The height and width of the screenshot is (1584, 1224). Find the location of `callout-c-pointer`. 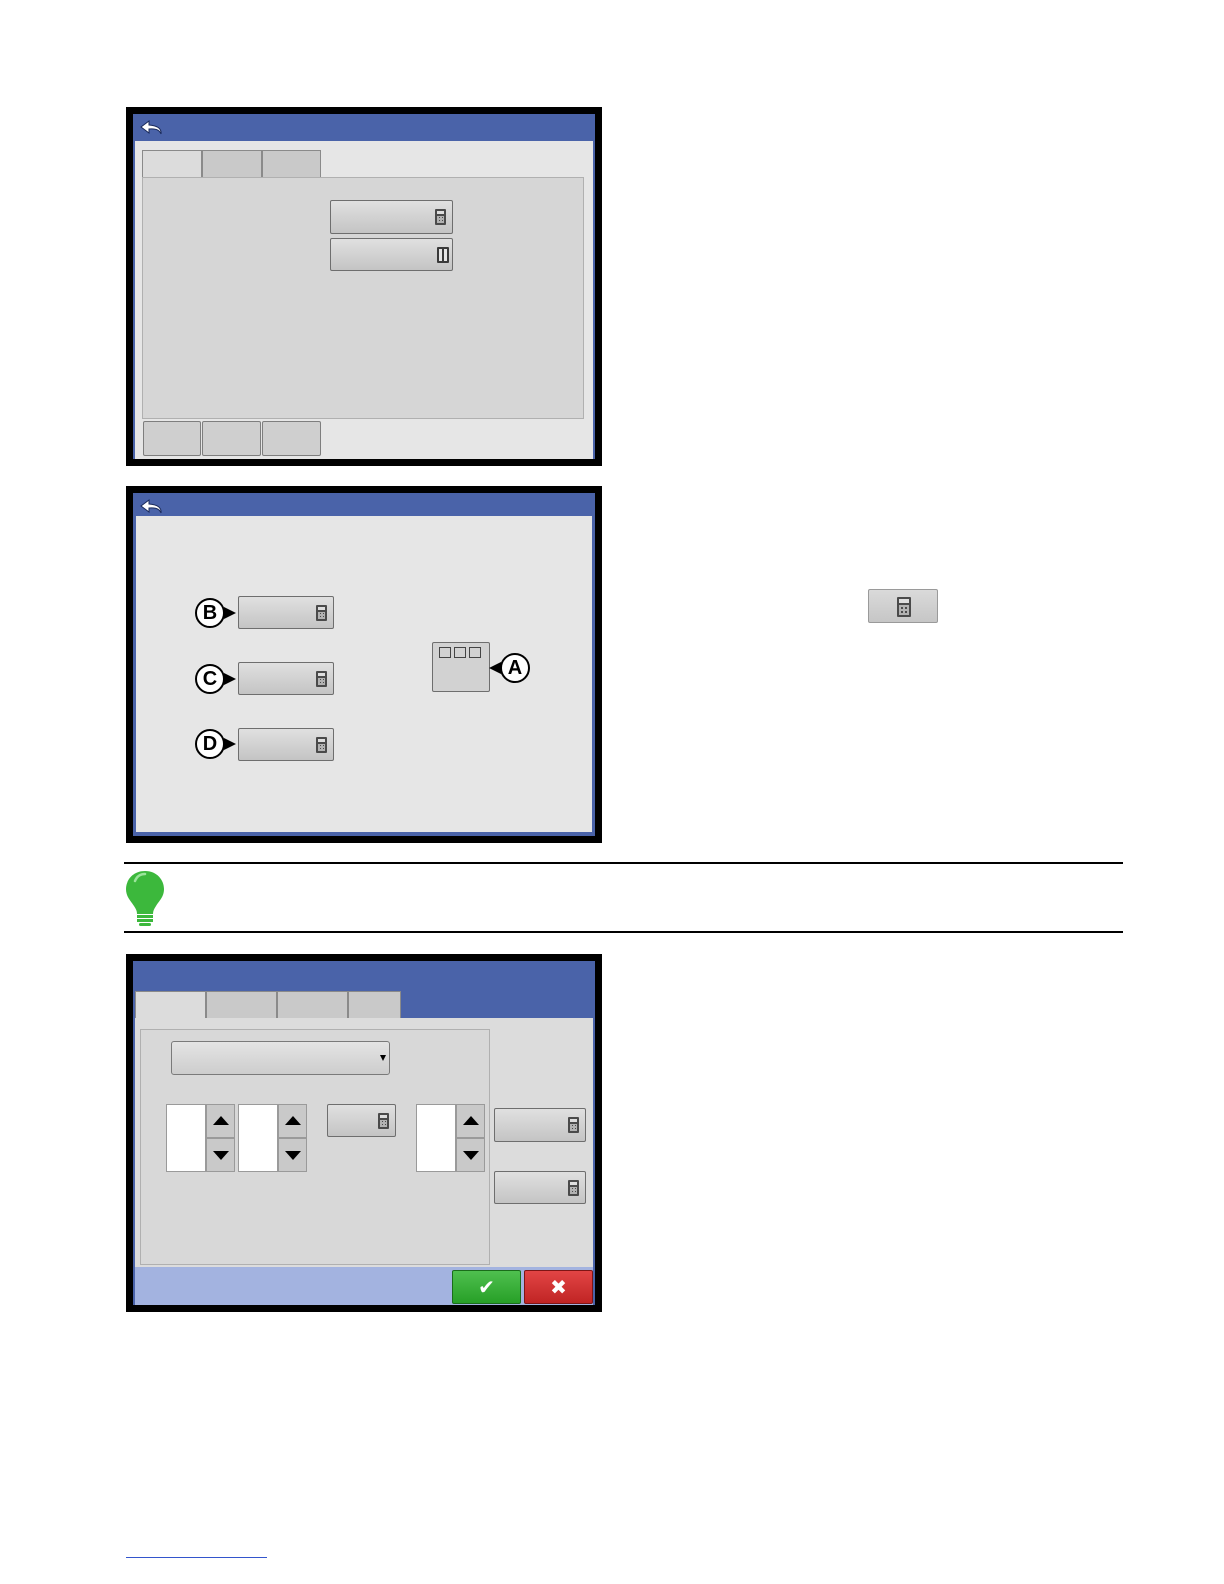

callout-c-pointer is located at coordinates (230, 679).